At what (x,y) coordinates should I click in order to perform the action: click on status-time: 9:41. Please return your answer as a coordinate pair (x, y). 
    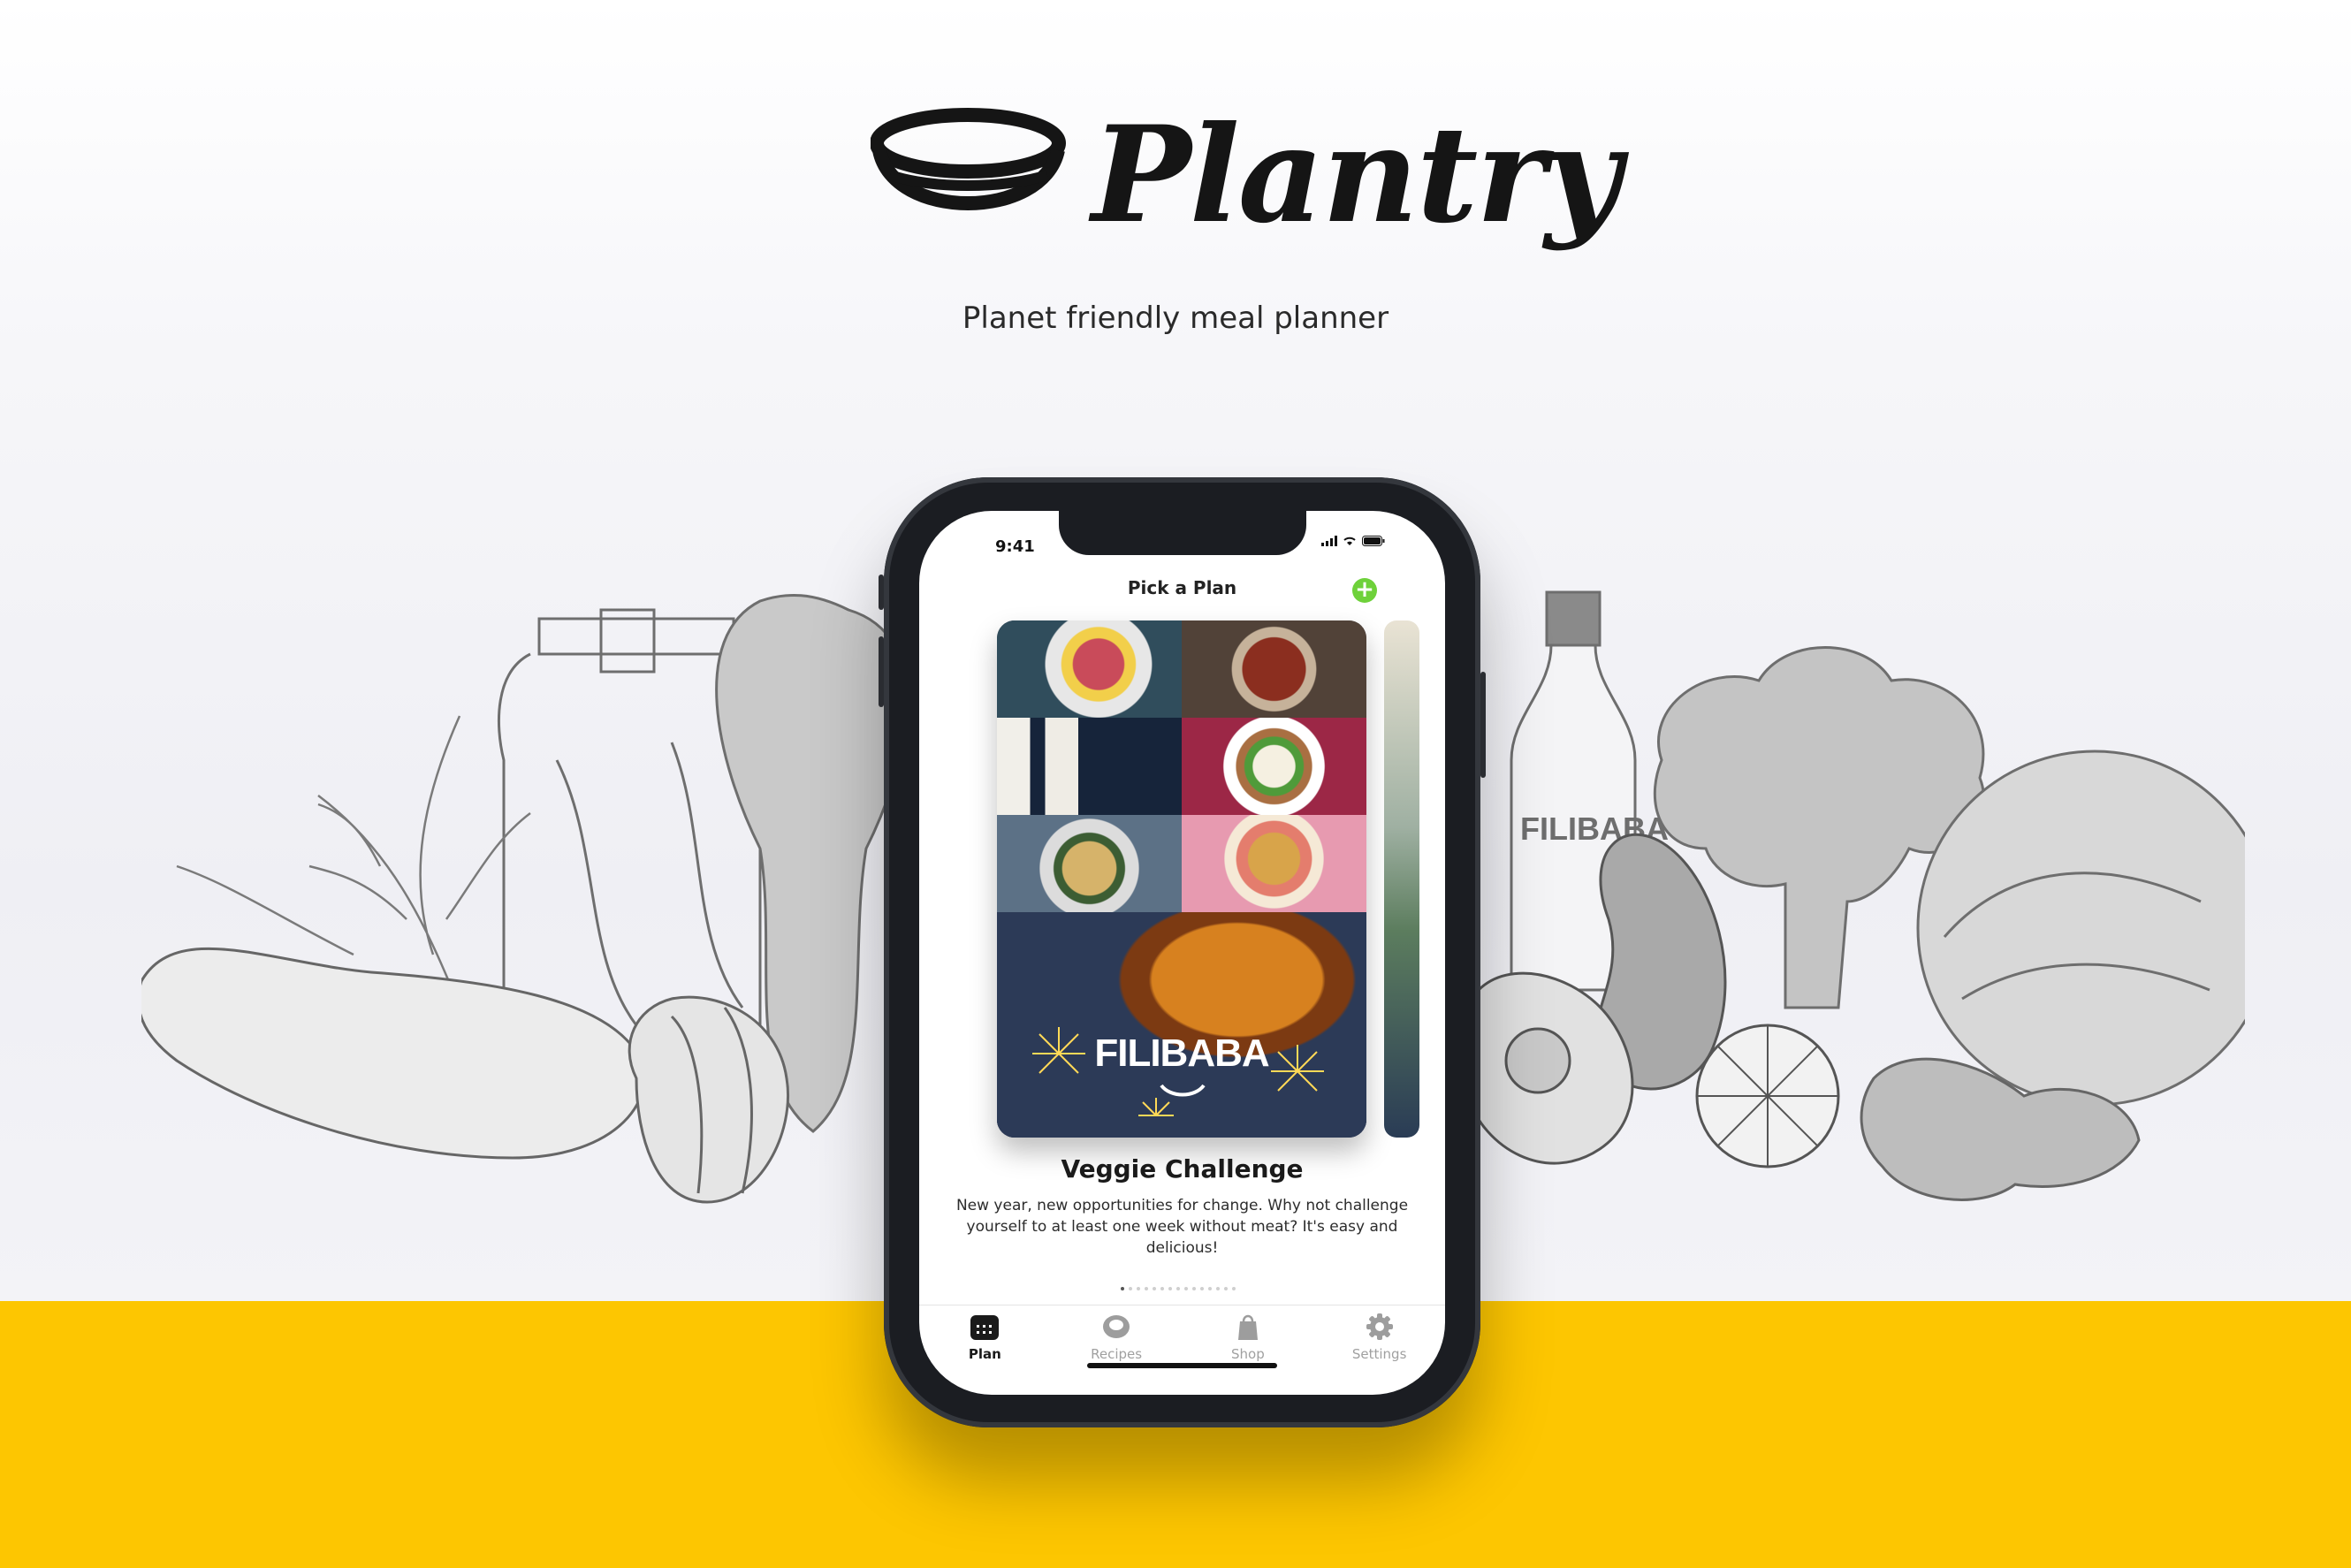
    Looking at the image, I should click on (1015, 547).